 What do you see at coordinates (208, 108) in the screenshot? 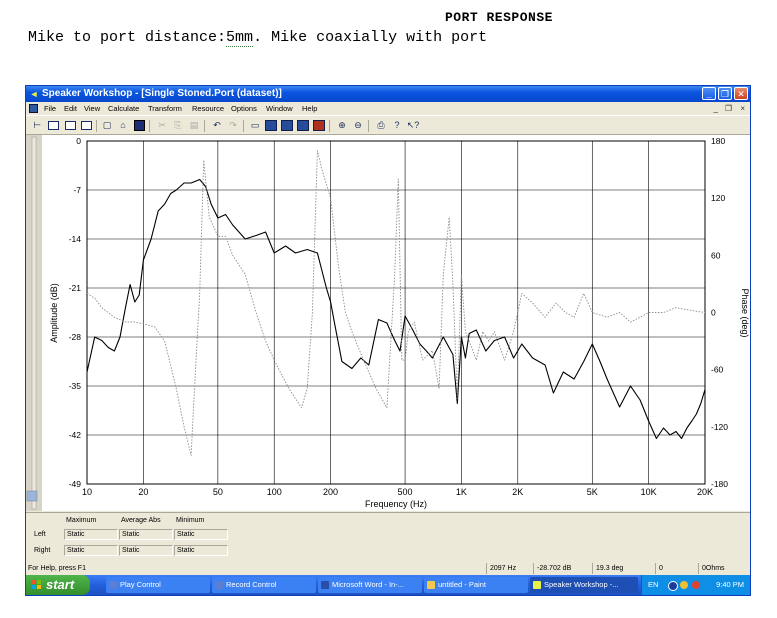
I see `menu-resource: Resource` at bounding box center [208, 108].